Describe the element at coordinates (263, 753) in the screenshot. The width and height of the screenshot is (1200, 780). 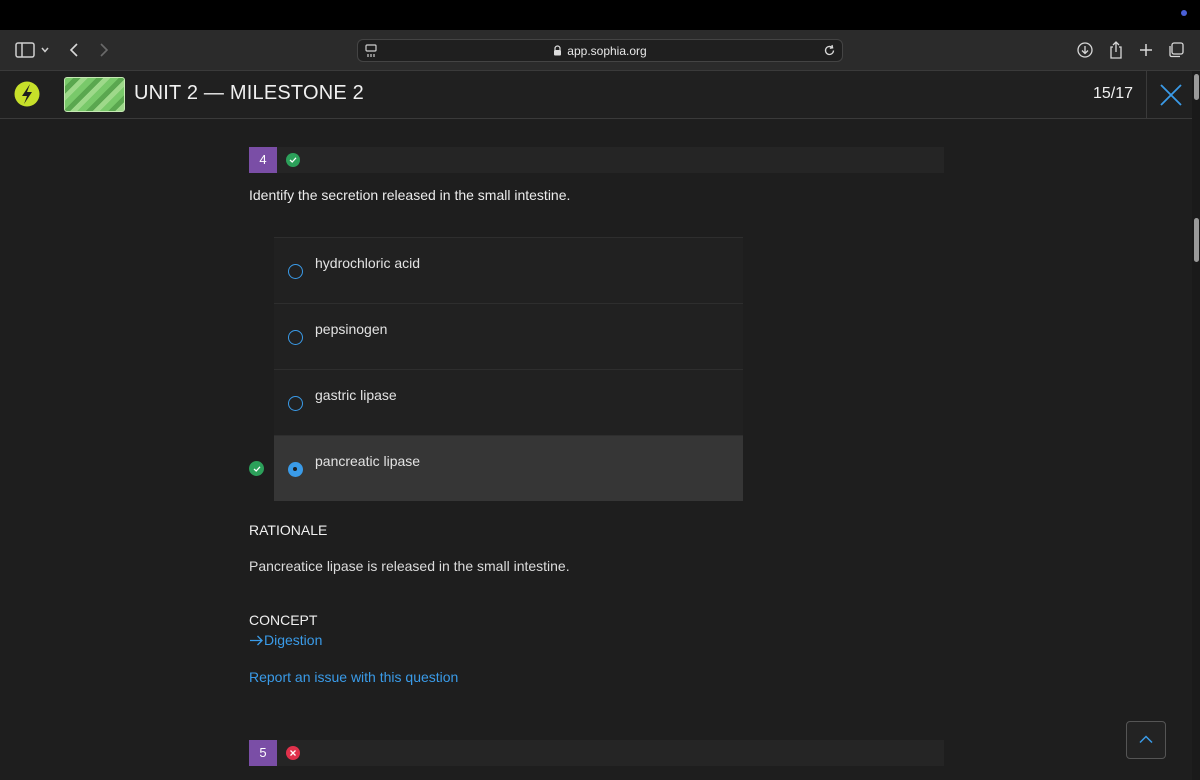
I see `question-number-badge: 5` at that location.